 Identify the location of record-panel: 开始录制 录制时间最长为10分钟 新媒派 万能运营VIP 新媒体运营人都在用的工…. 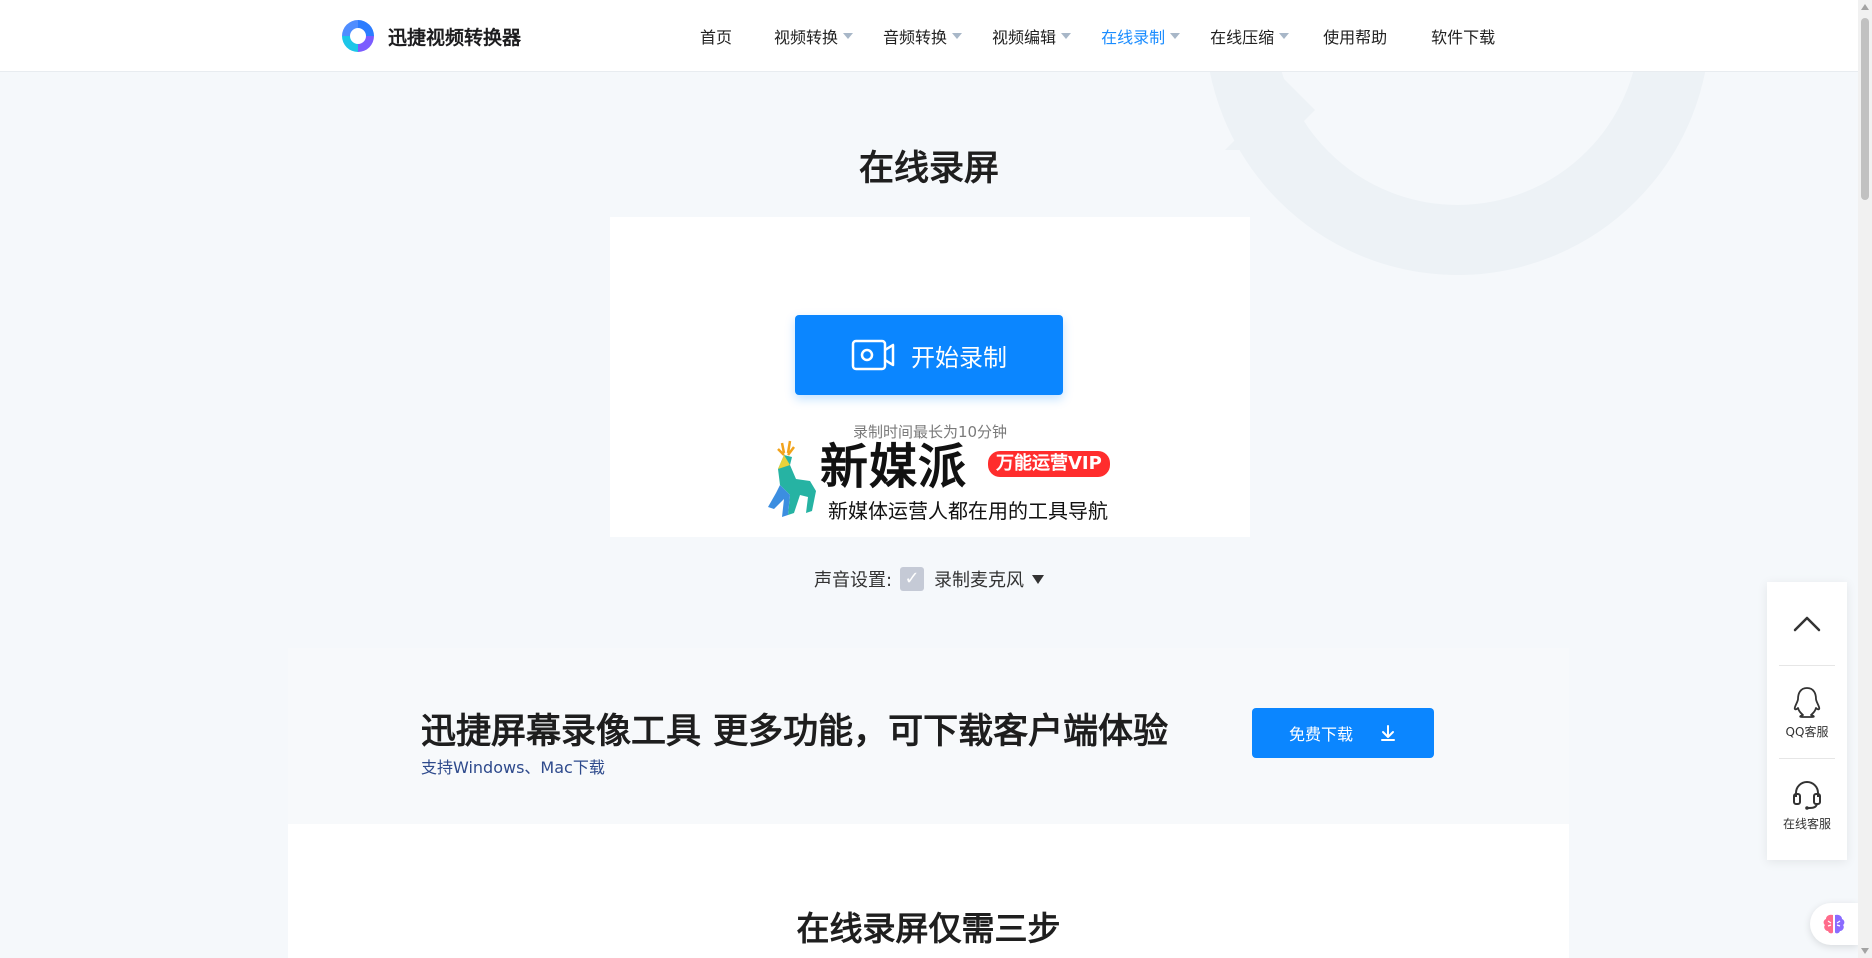
(930, 377).